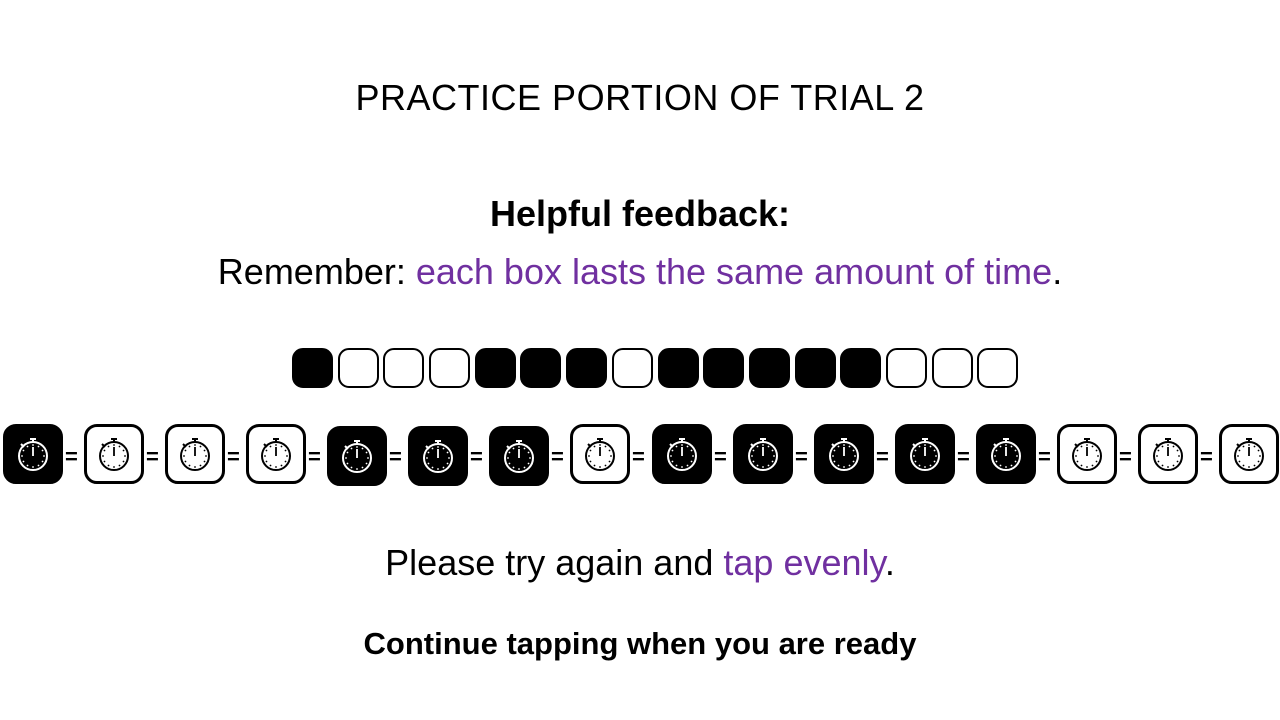 The width and height of the screenshot is (1280, 720). I want to click on try-again-message: Please try again and tap evenly., so click(640, 563).